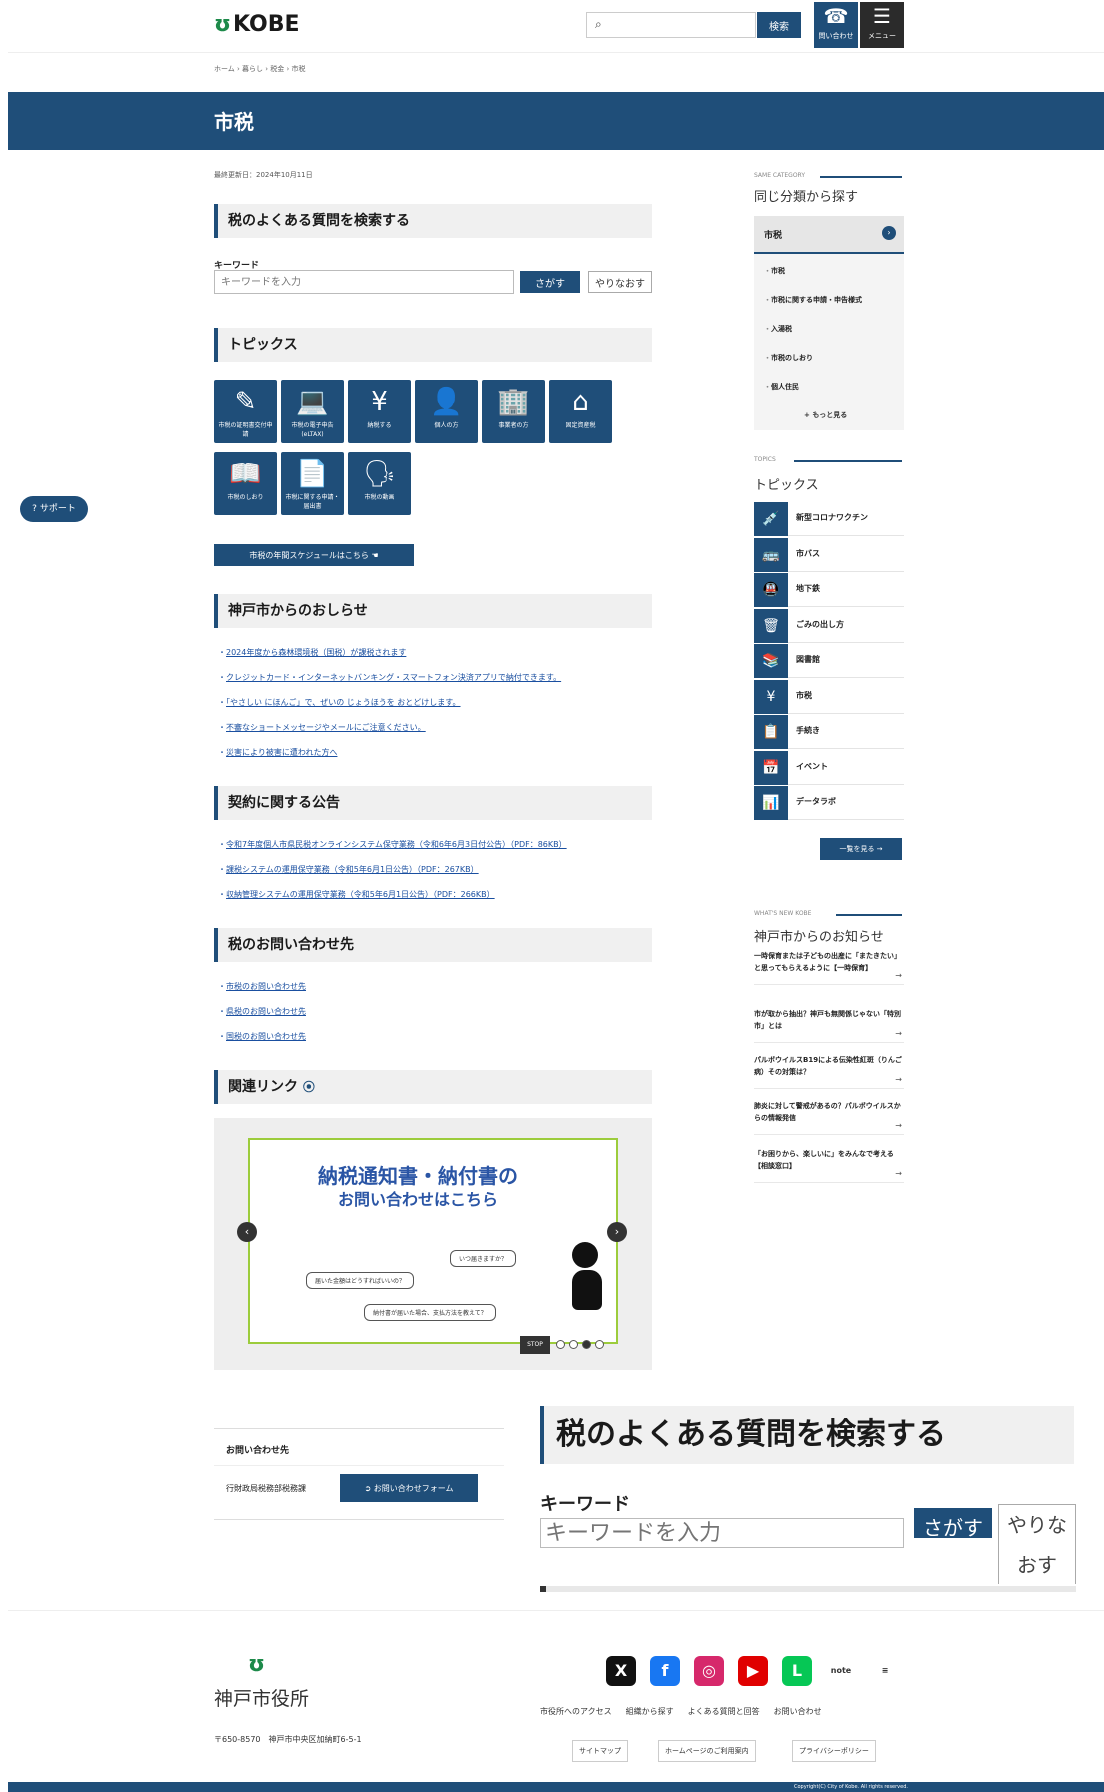 This screenshot has height=1792, width=1104. Describe the element at coordinates (418, 1176) in the screenshot. I see `banner-title-1: 納税通知書・納付書の` at that location.